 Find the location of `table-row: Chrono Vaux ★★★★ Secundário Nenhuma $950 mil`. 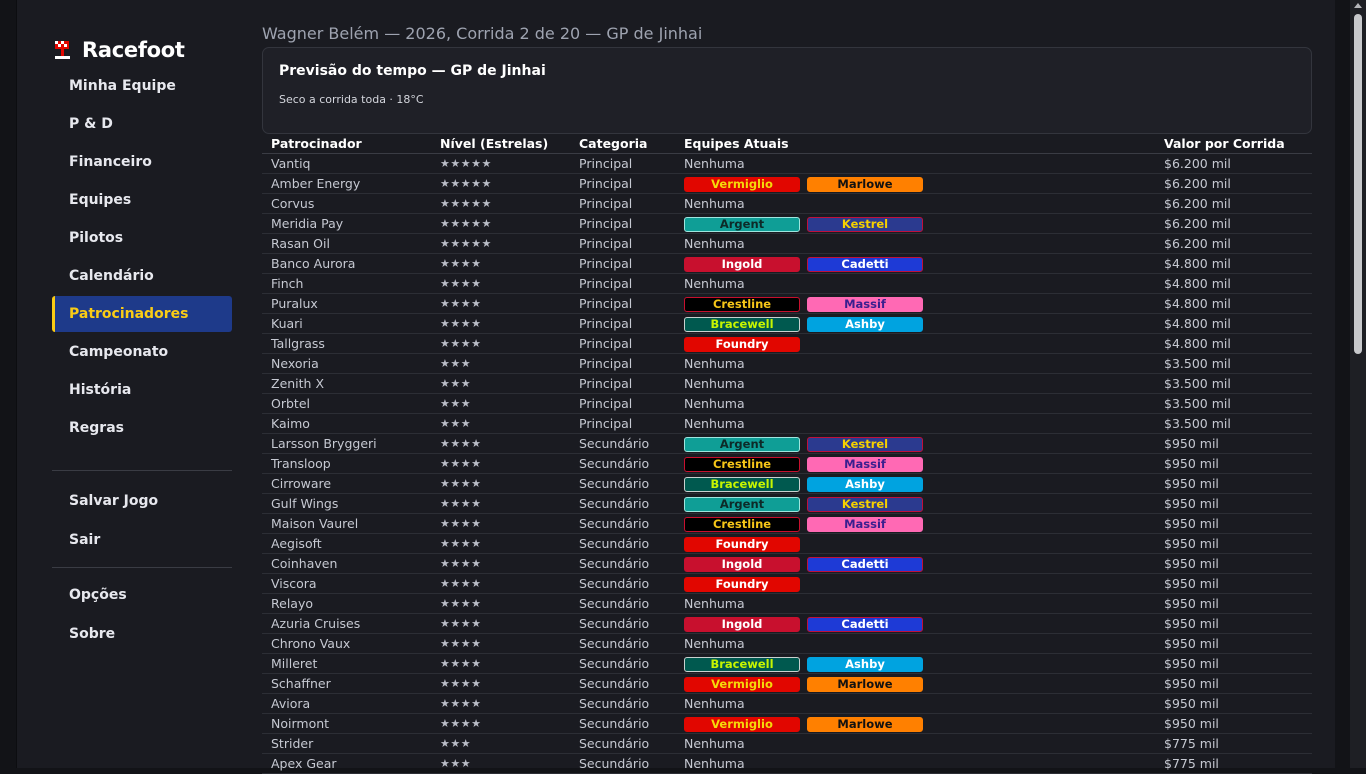

table-row: Chrono Vaux ★★★★ Secundário Nenhuma $950 mil is located at coordinates (787, 643).